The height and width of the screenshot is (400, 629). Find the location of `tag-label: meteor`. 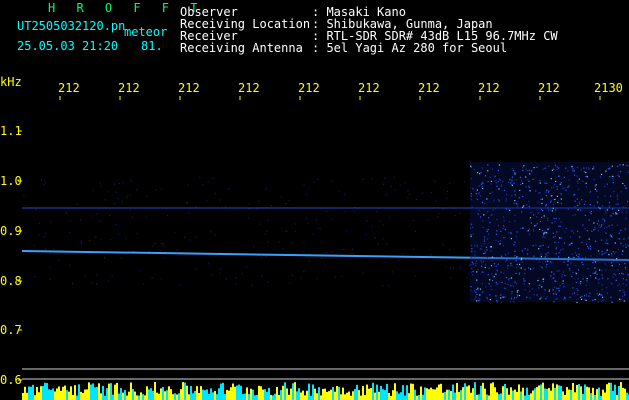

tag-label: meteor is located at coordinates (146, 32).